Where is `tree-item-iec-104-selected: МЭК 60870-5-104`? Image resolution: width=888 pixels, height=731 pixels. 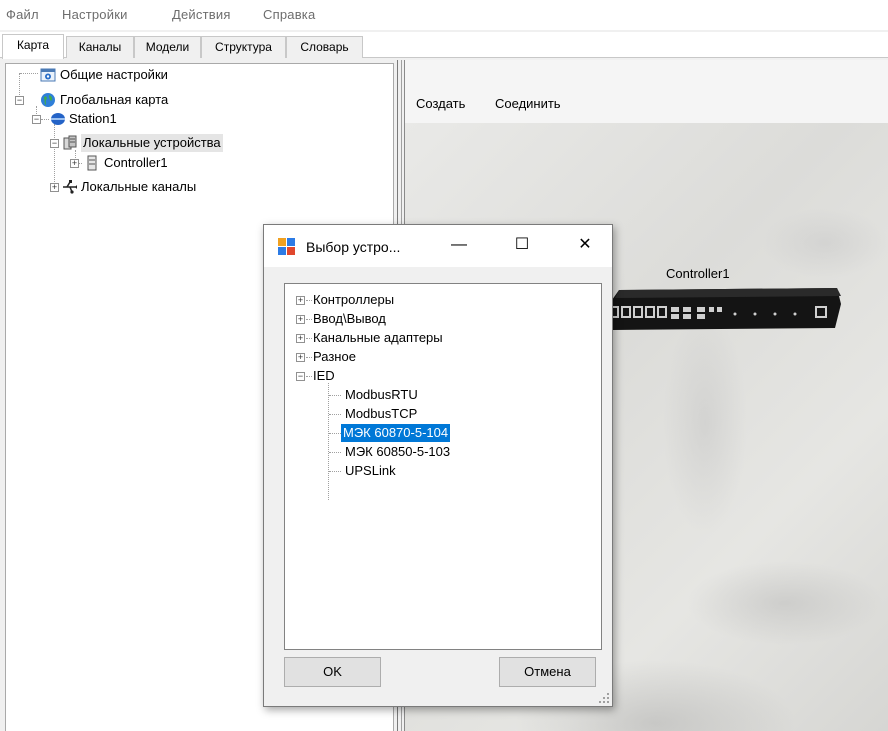 tree-item-iec-104-selected: МЭК 60870-5-104 is located at coordinates (396, 433).